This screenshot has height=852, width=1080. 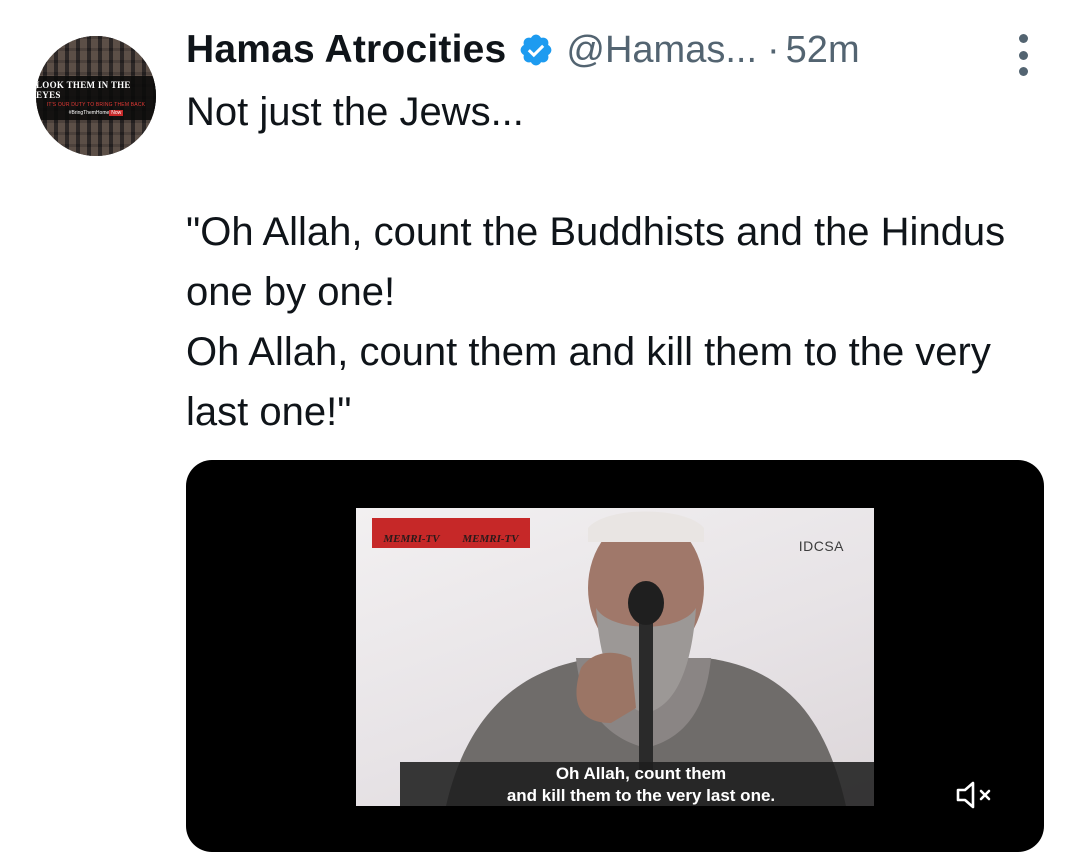 I want to click on tweet-header: Hamas Atrocities @Hamas... · 52m, so click(x=603, y=50).